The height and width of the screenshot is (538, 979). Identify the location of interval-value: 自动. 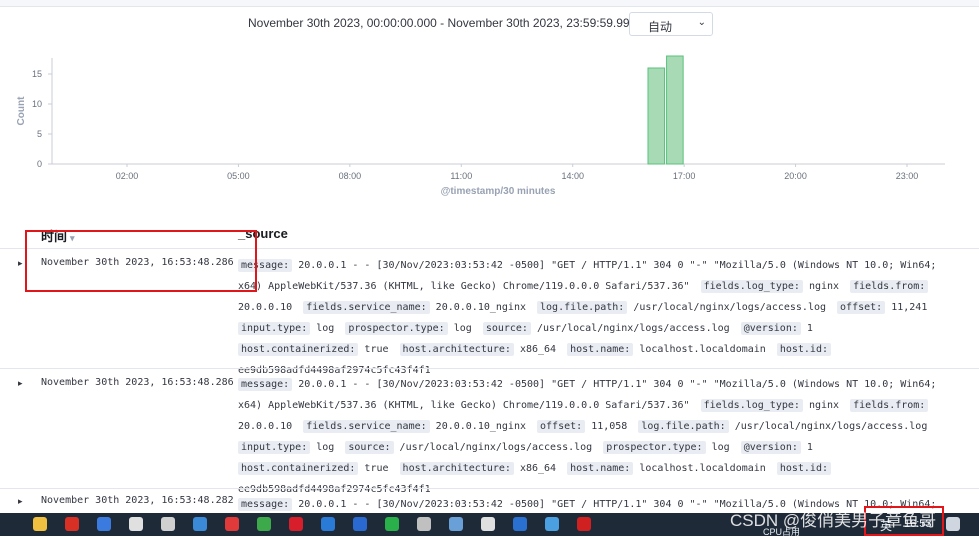
(660, 27).